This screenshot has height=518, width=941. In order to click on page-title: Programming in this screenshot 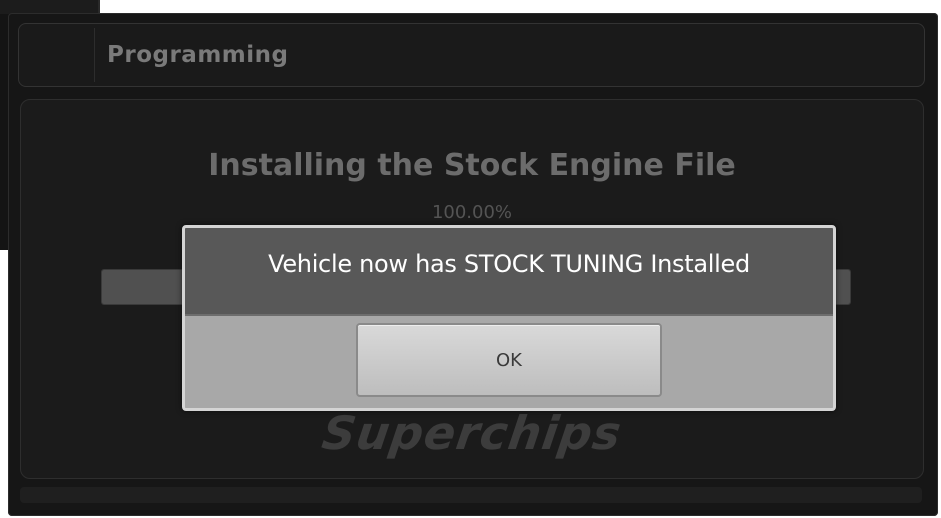, I will do `click(198, 55)`.